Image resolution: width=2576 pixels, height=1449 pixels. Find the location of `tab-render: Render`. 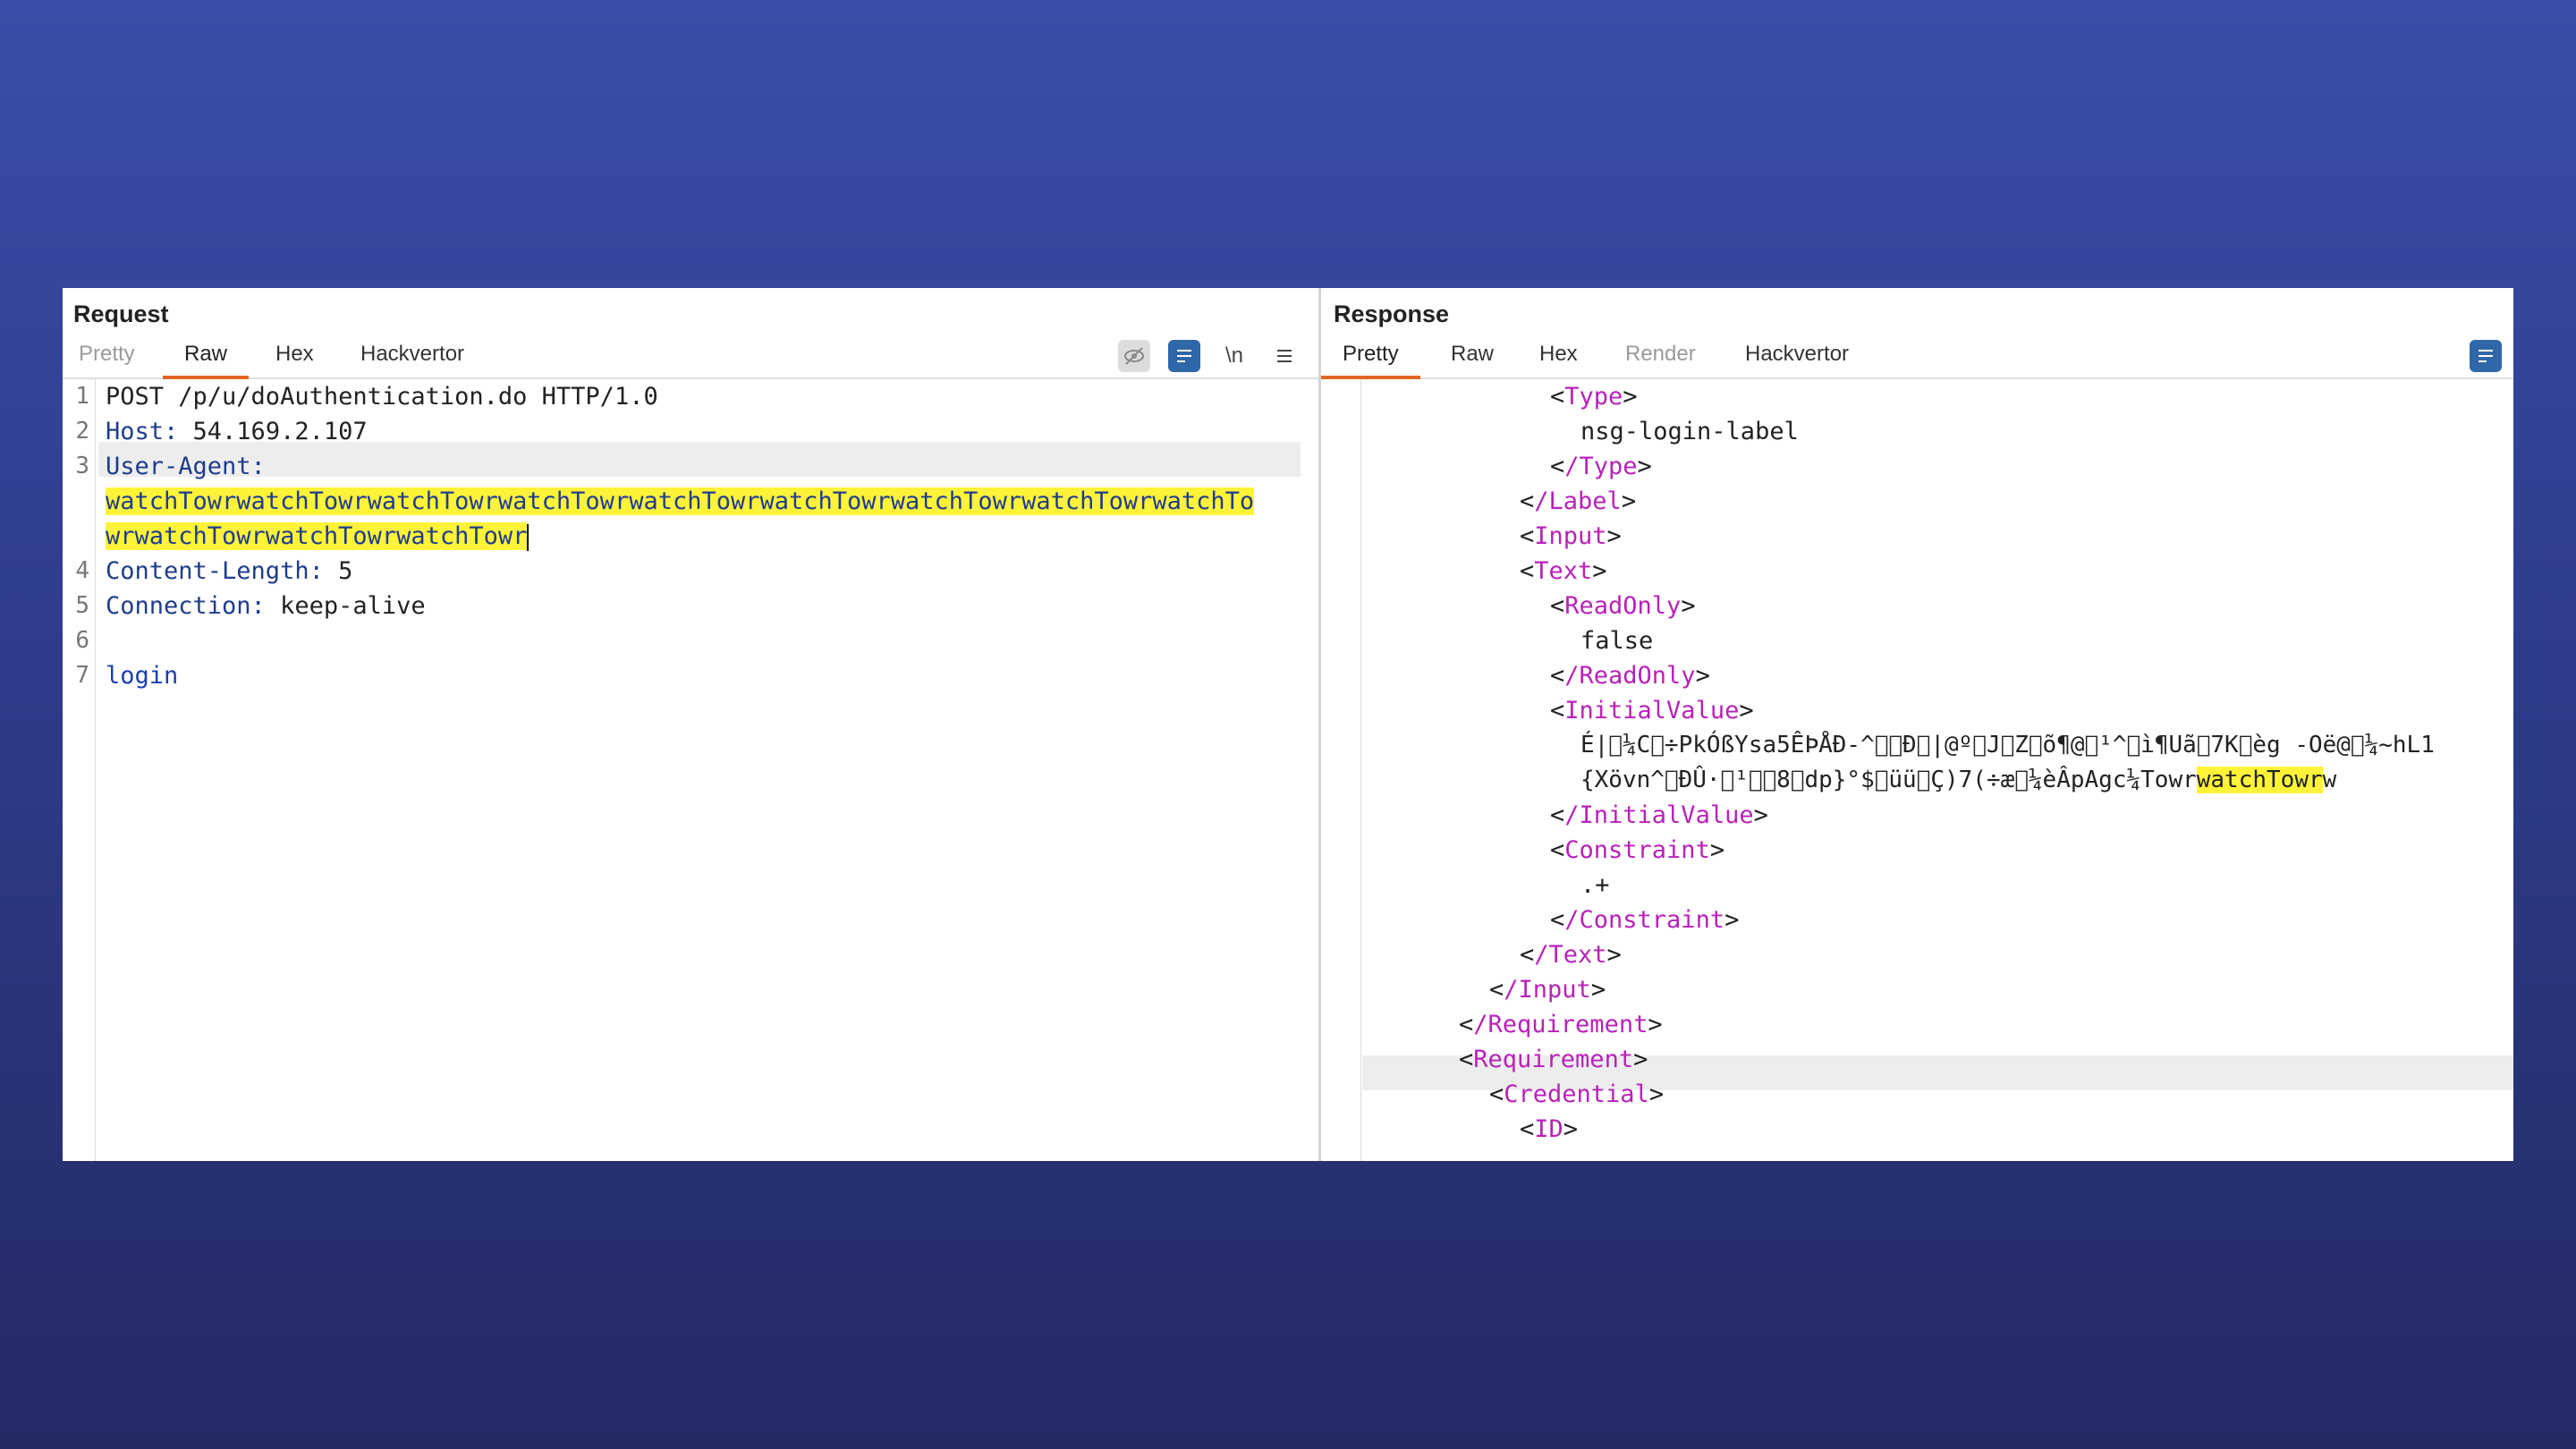

tab-render: Render is located at coordinates (1660, 359).